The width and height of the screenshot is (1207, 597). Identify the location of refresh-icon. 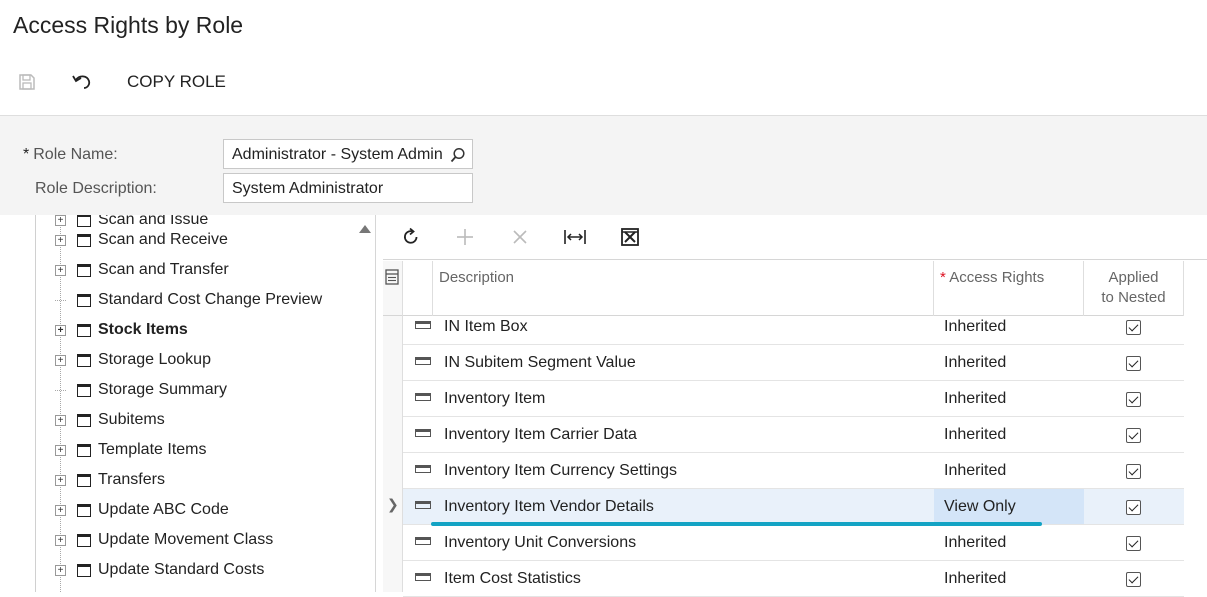
(411, 235).